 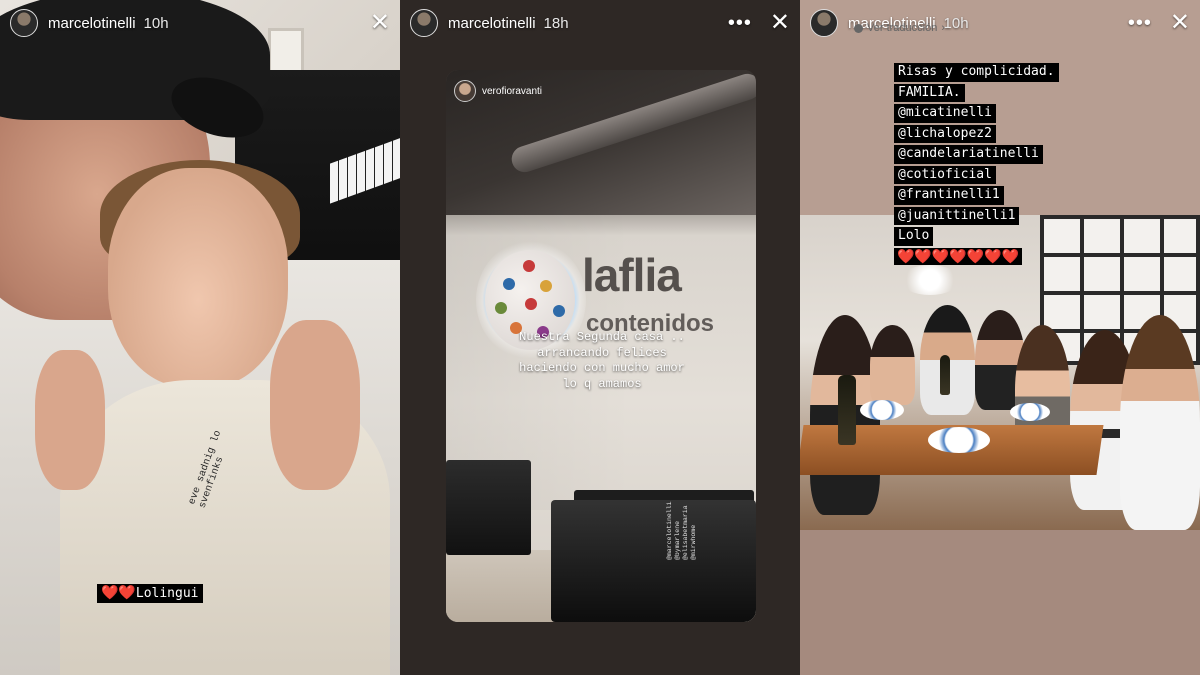 I want to click on story-caption-sticker: ❤️❤️Lolingui, so click(x=150, y=593).